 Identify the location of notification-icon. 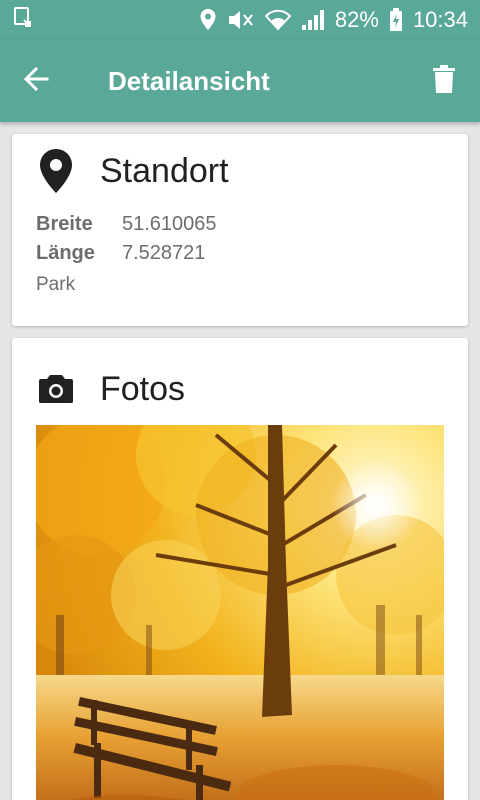
(23, 20).